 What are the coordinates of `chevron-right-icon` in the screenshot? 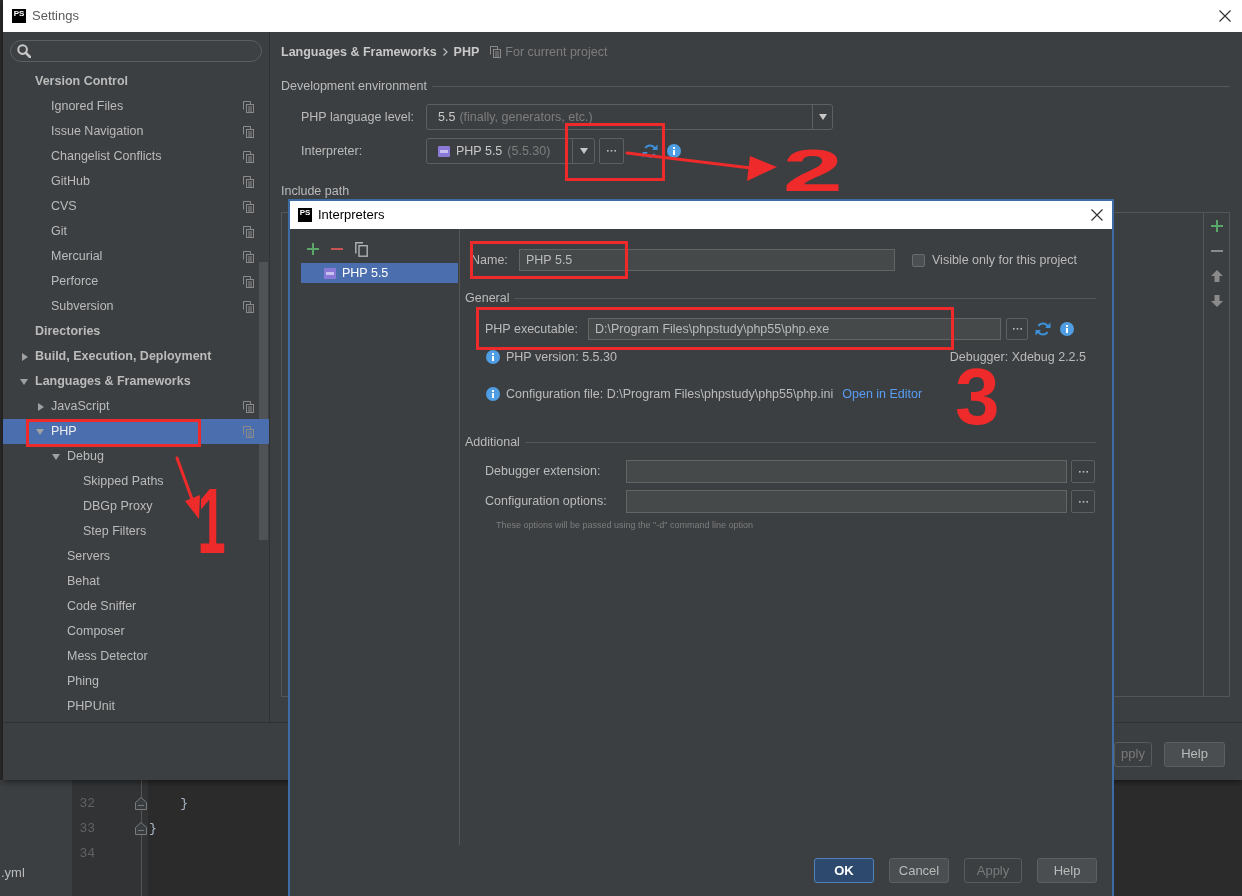 It's located at (445, 52).